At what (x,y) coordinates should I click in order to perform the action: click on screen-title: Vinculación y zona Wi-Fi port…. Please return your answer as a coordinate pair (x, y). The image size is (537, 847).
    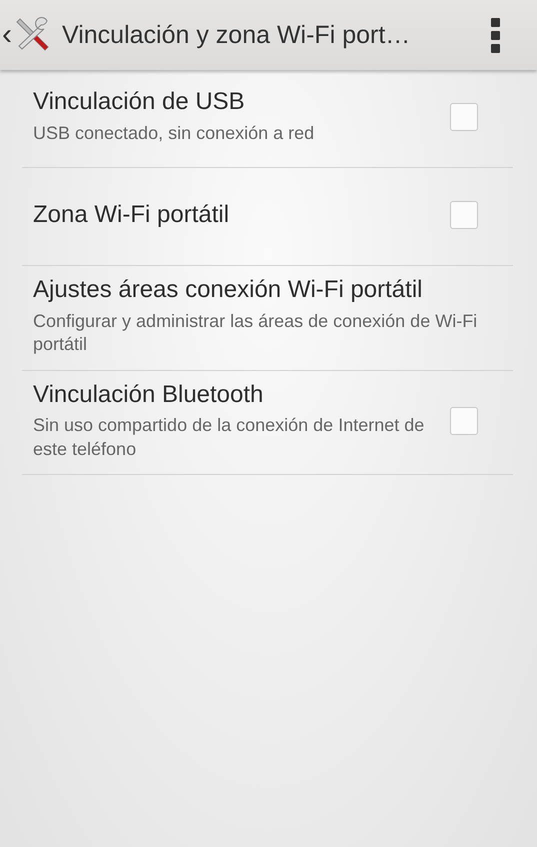
    Looking at the image, I should click on (237, 35).